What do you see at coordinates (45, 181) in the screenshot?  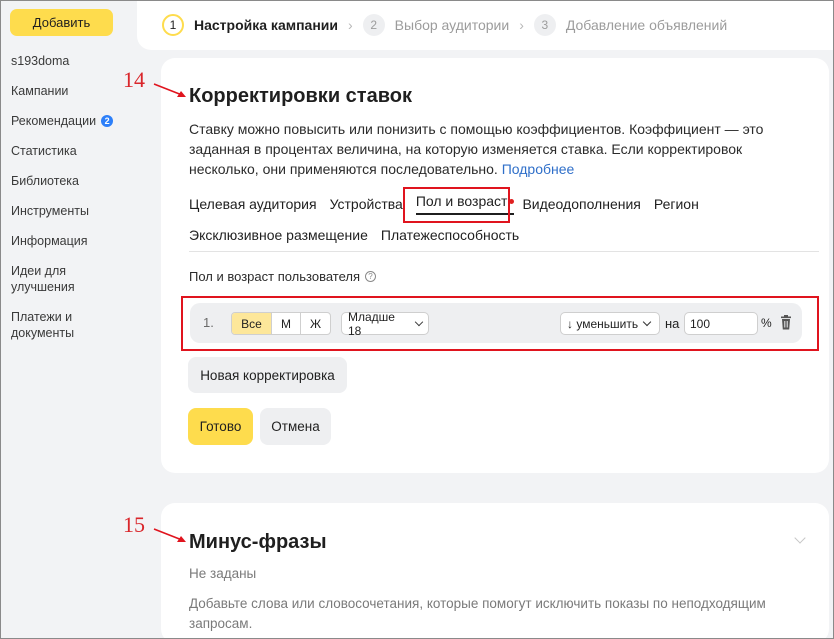 I see `sidebar-item-label: Библиотека` at bounding box center [45, 181].